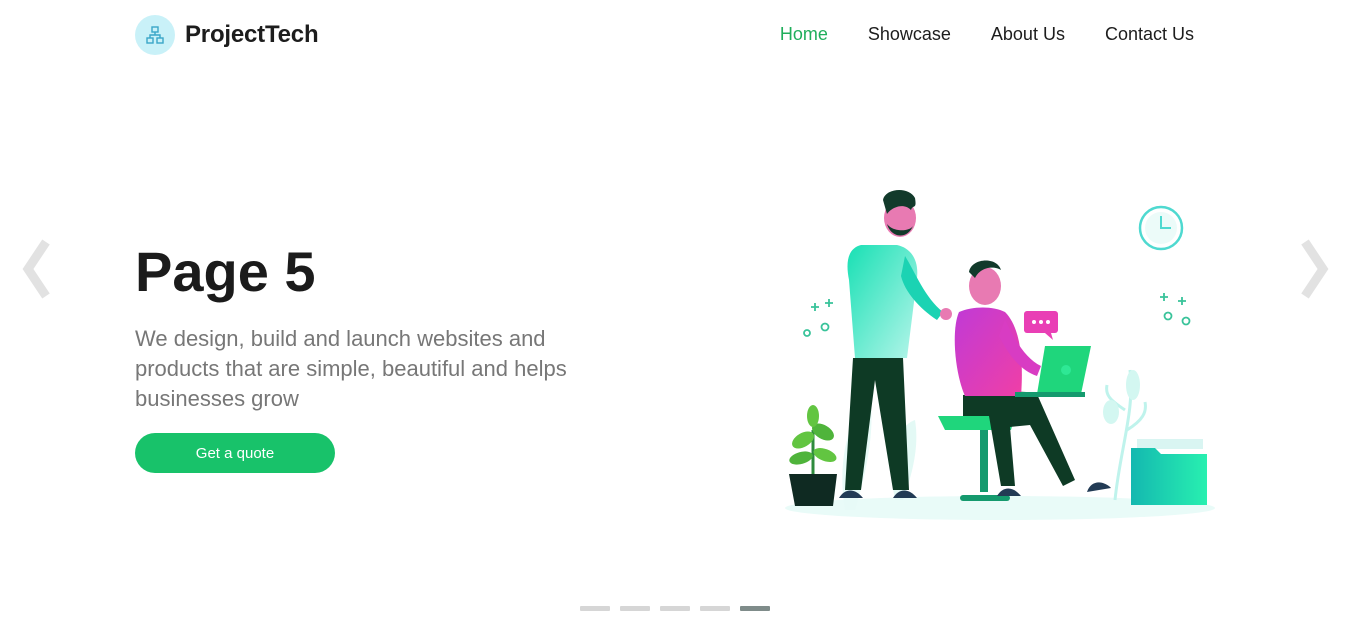 This screenshot has width=1349, height=638. I want to click on carousel-prev-button, so click(36, 269).